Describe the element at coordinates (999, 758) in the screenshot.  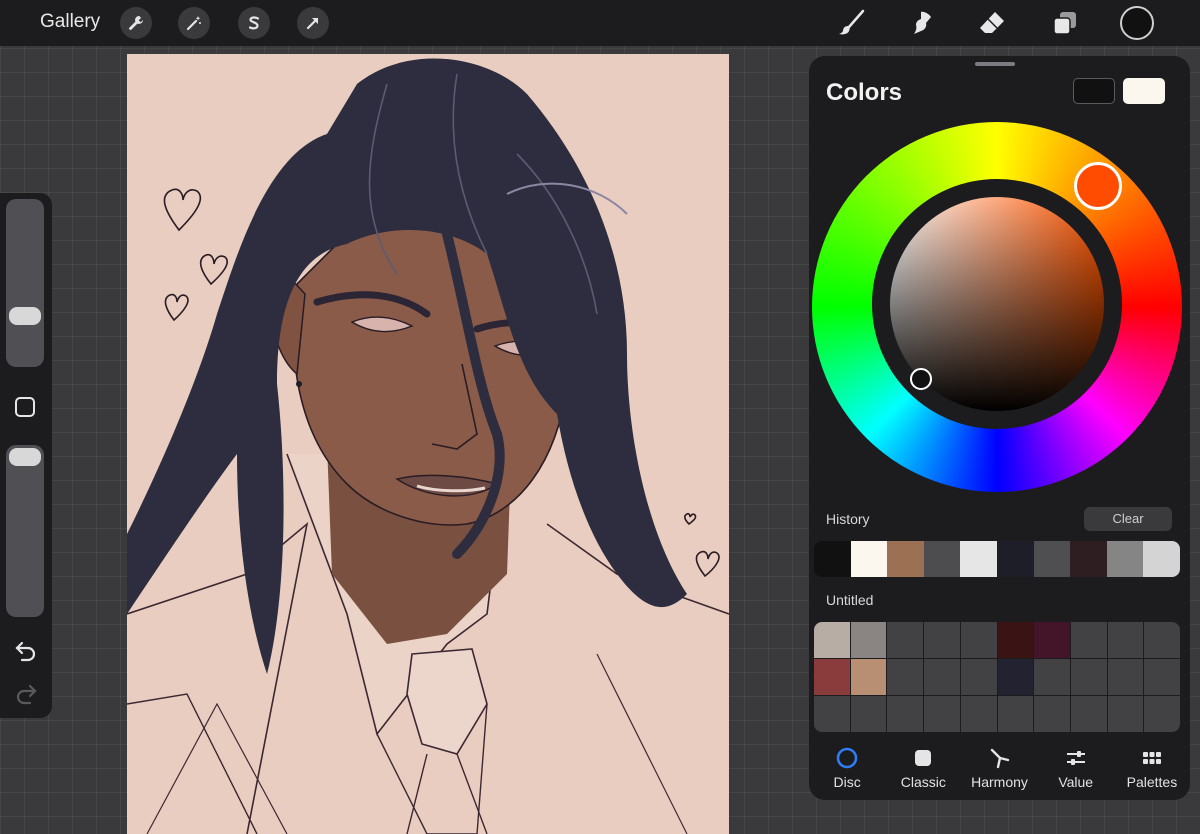
I see `harmony-icon` at that location.